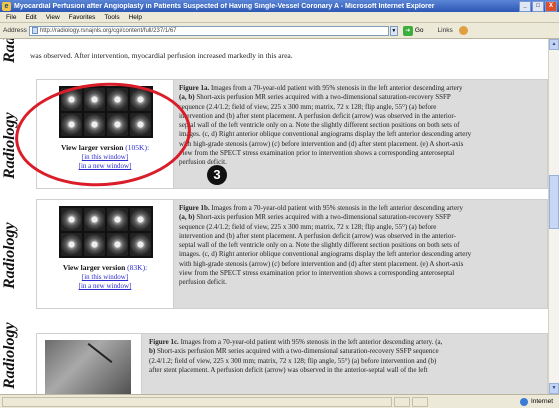 This screenshot has width=559, height=408. I want to click on zone-label: Internet, so click(541, 401).